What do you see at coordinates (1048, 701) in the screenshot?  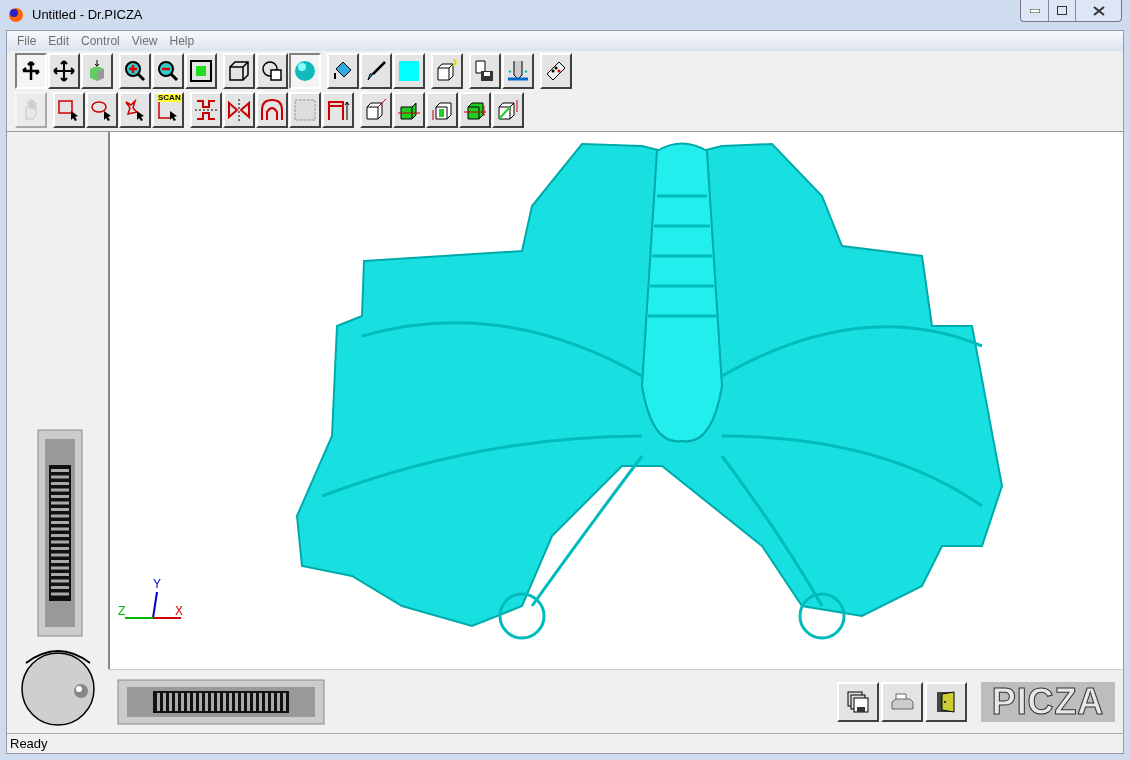 I see `logo: PICZA` at bounding box center [1048, 701].